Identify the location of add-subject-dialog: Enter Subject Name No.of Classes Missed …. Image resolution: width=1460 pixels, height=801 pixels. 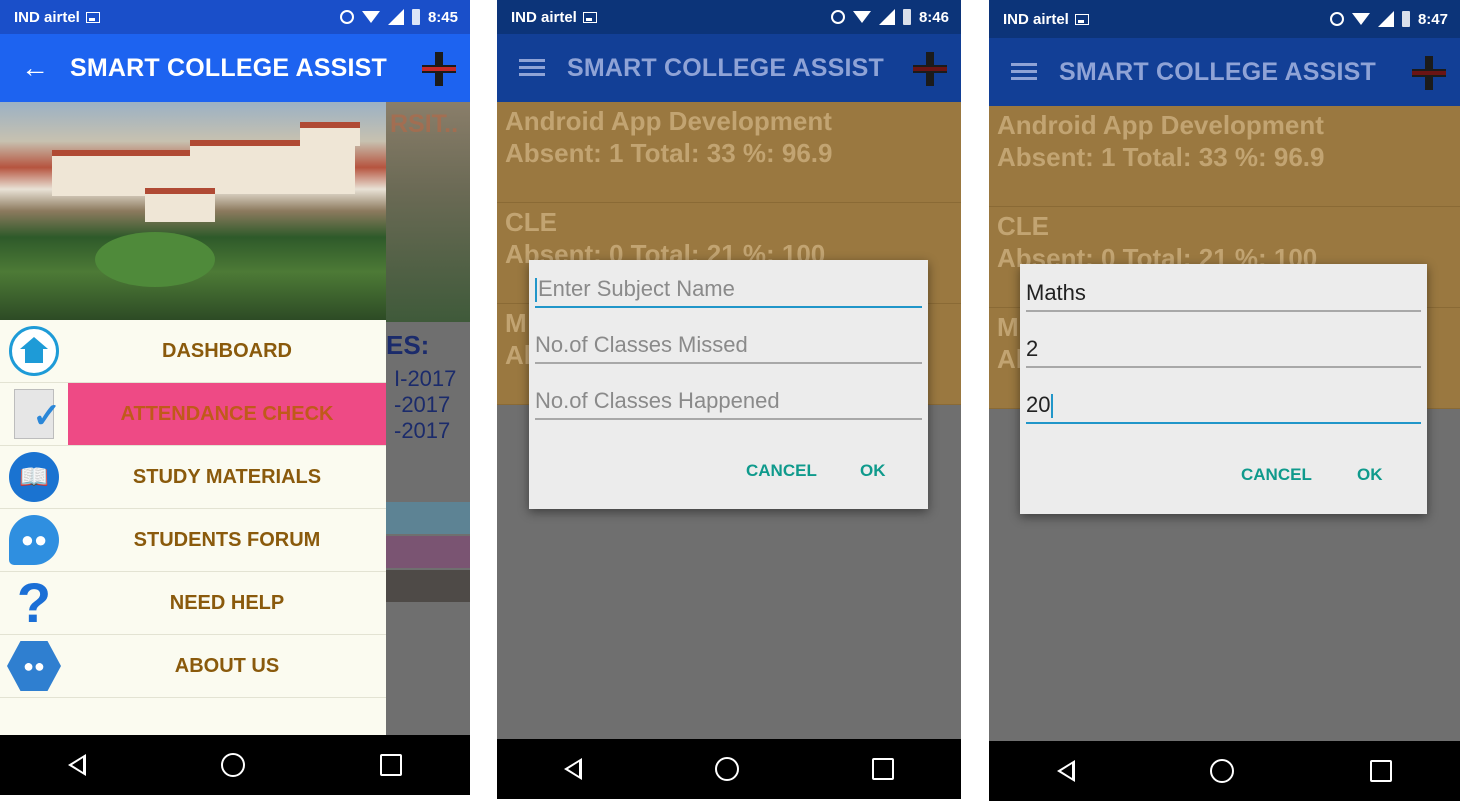
(728, 384).